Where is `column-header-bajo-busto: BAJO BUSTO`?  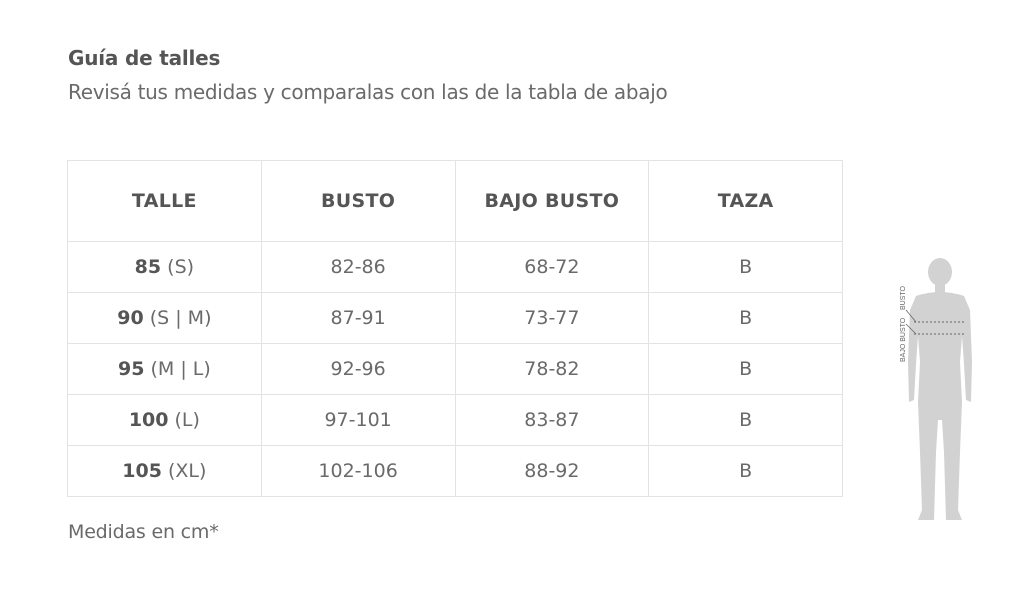
column-header-bajo-busto: BAJO BUSTO is located at coordinates (552, 201).